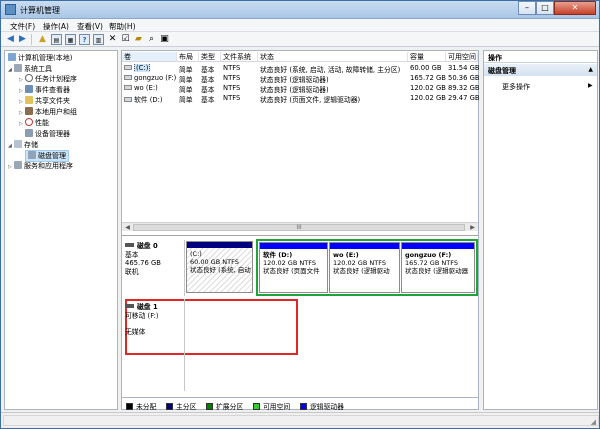 The image size is (600, 429). Describe the element at coordinates (125, 39) in the screenshot. I see `check-icon: ☑` at that location.